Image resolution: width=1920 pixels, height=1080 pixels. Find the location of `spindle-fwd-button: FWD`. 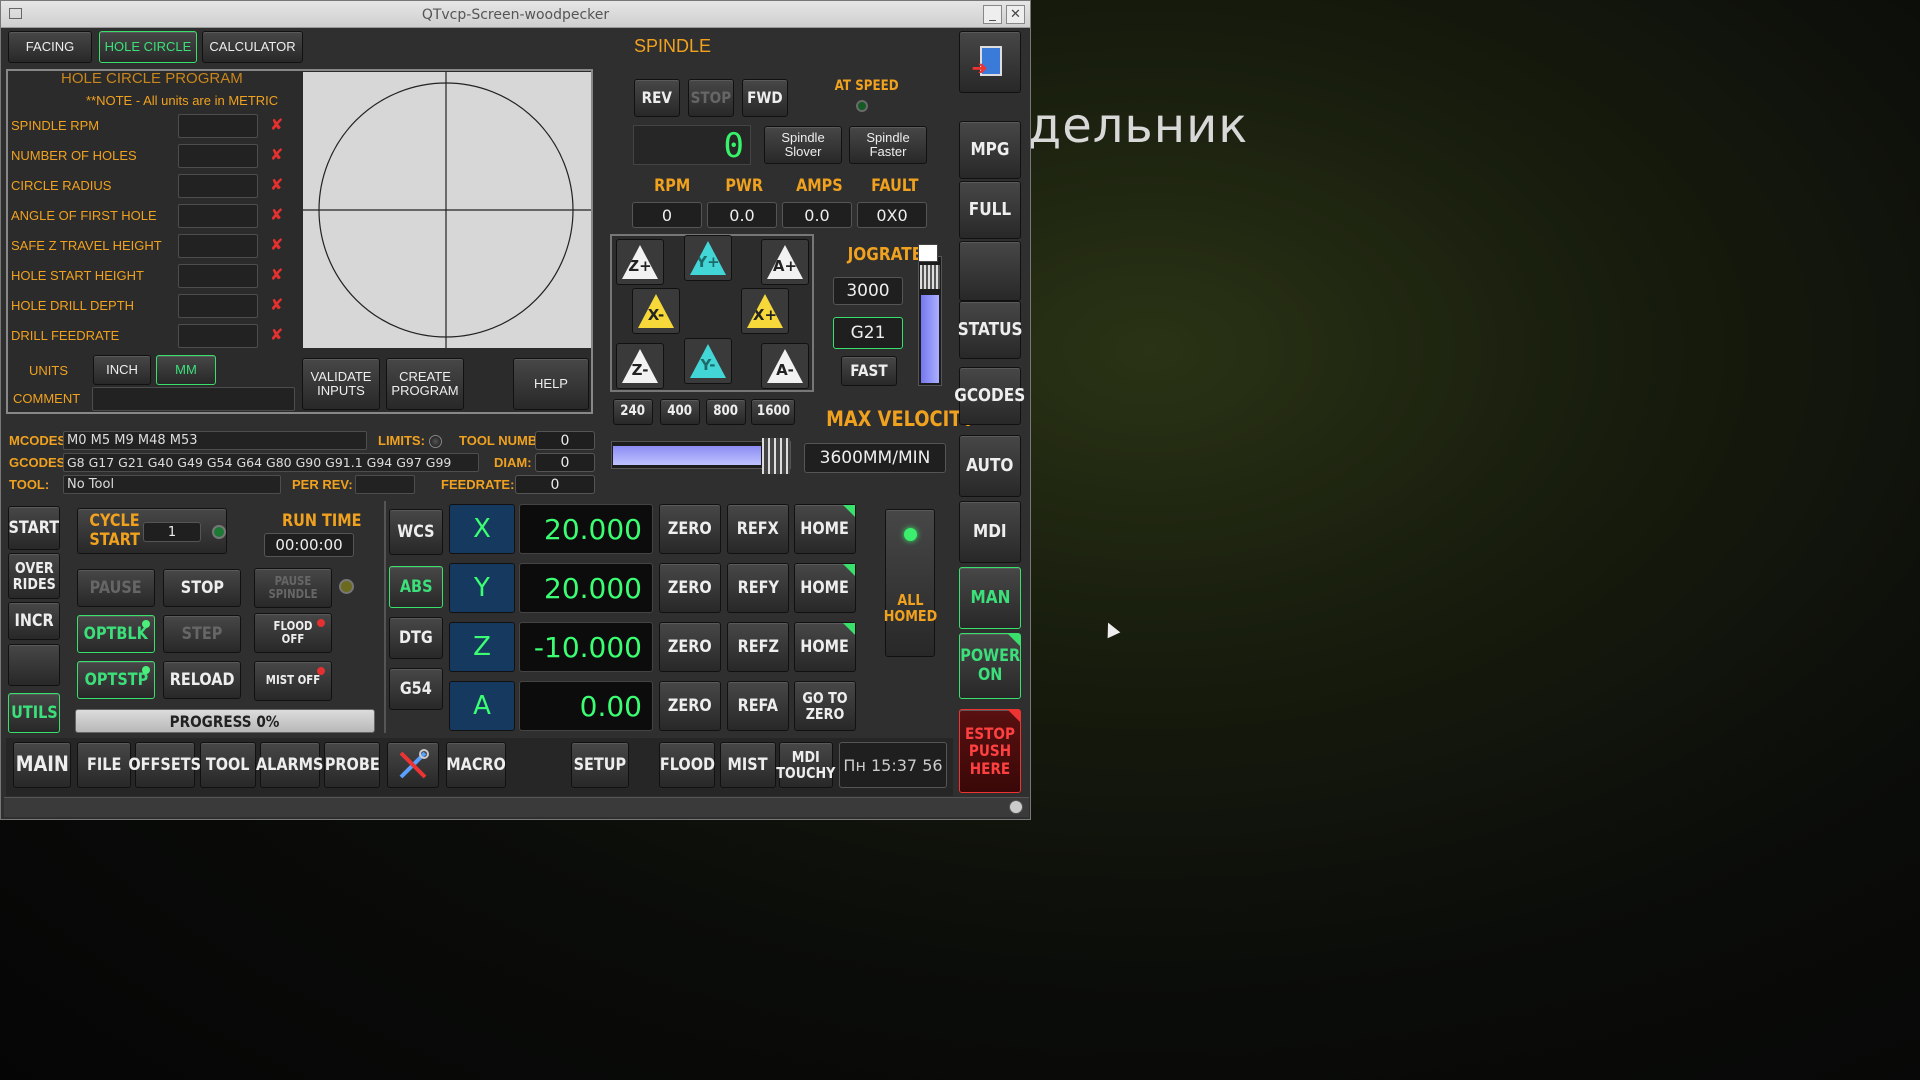

spindle-fwd-button: FWD is located at coordinates (765, 98).